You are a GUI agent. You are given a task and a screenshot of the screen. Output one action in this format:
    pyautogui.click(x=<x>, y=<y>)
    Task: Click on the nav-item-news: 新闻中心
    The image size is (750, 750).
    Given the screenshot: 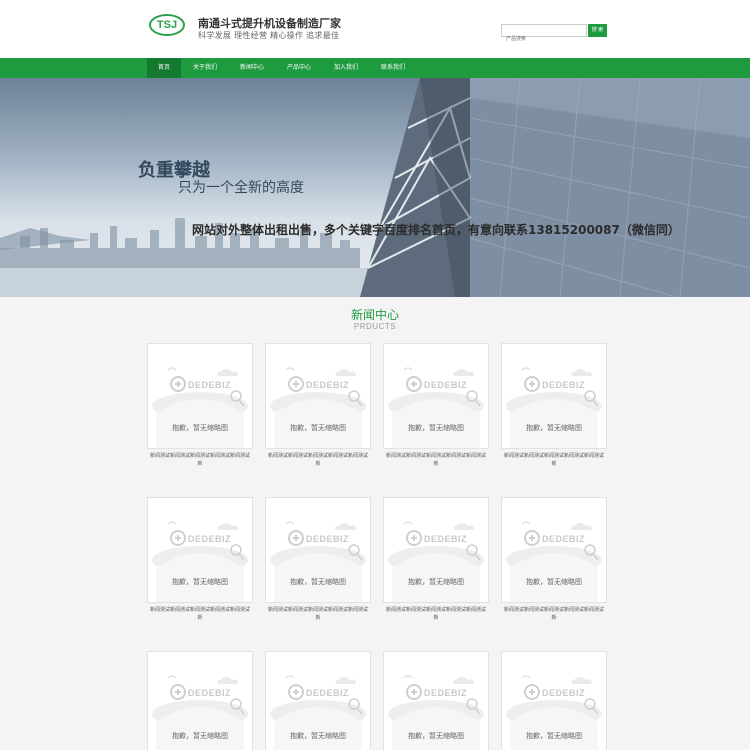 What is the action you would take?
    pyautogui.click(x=252, y=68)
    